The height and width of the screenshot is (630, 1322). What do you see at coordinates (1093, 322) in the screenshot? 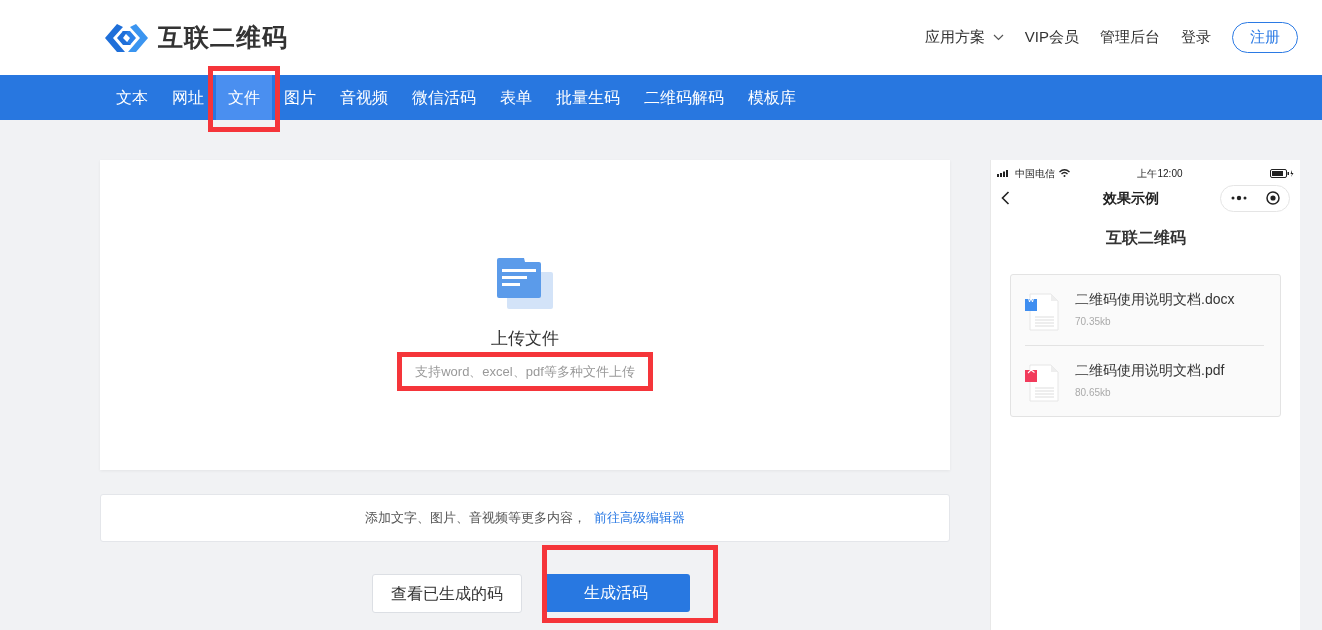
I see `file-size: 70.35kb` at bounding box center [1093, 322].